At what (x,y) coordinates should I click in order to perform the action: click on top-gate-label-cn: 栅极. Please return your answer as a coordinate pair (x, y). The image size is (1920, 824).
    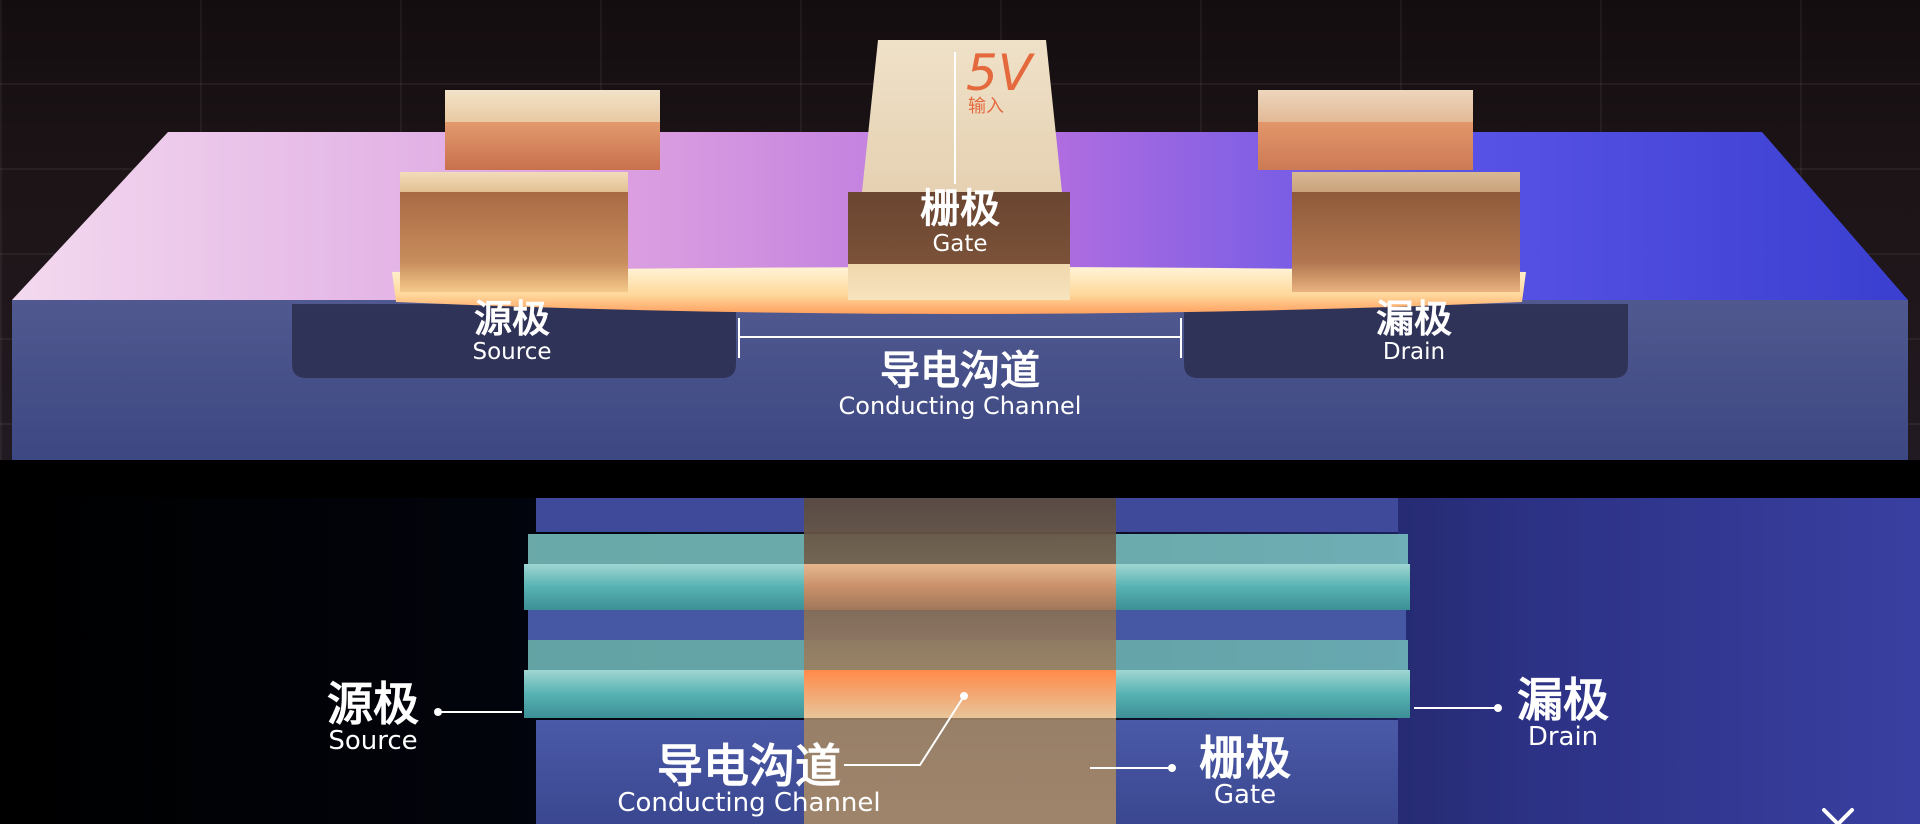
    Looking at the image, I should click on (960, 209).